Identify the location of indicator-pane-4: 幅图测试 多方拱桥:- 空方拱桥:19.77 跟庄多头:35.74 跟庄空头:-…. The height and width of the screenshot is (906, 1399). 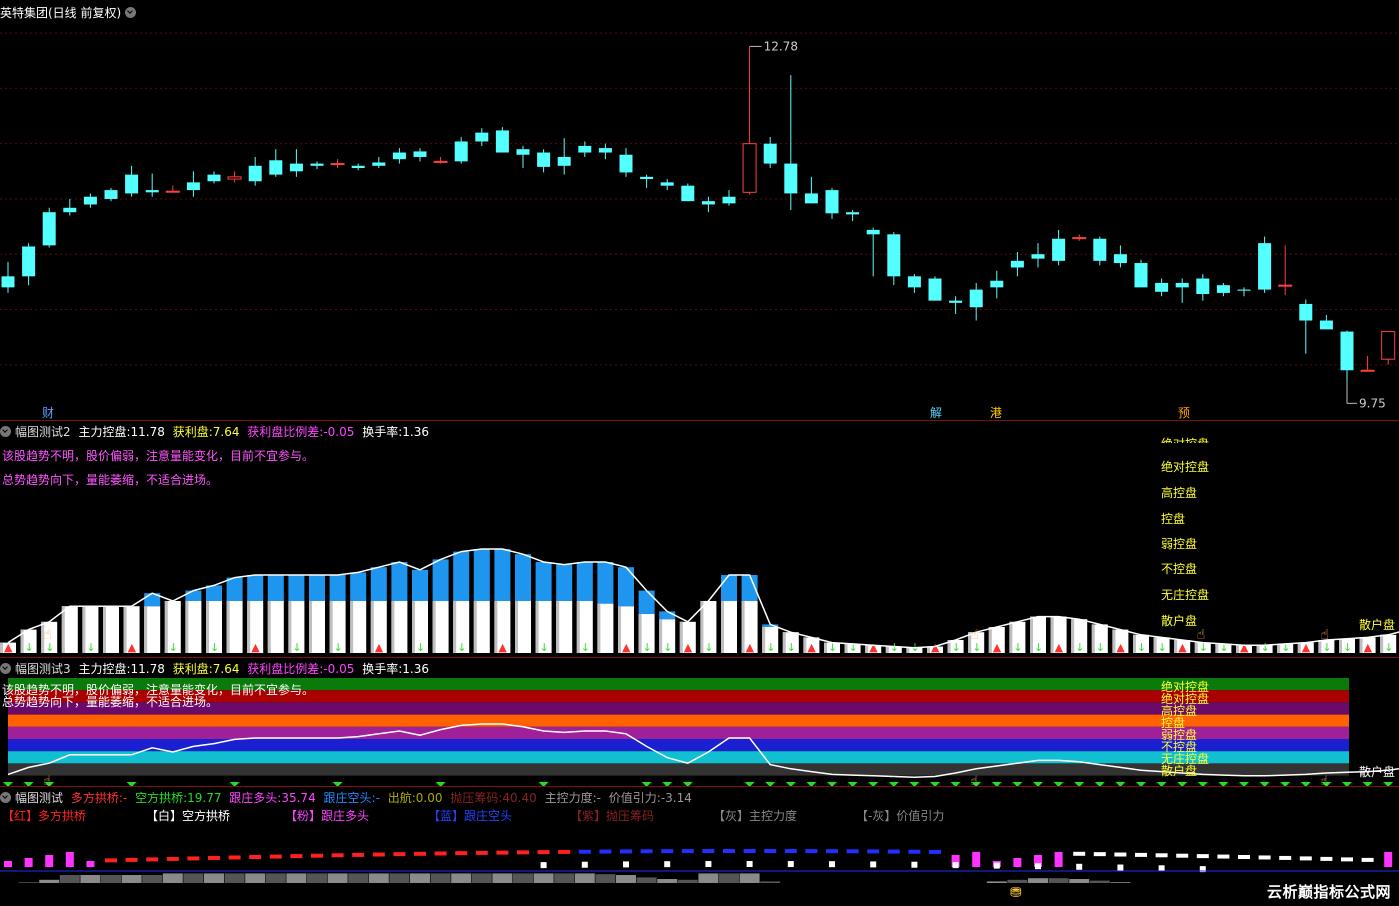
(699, 846).